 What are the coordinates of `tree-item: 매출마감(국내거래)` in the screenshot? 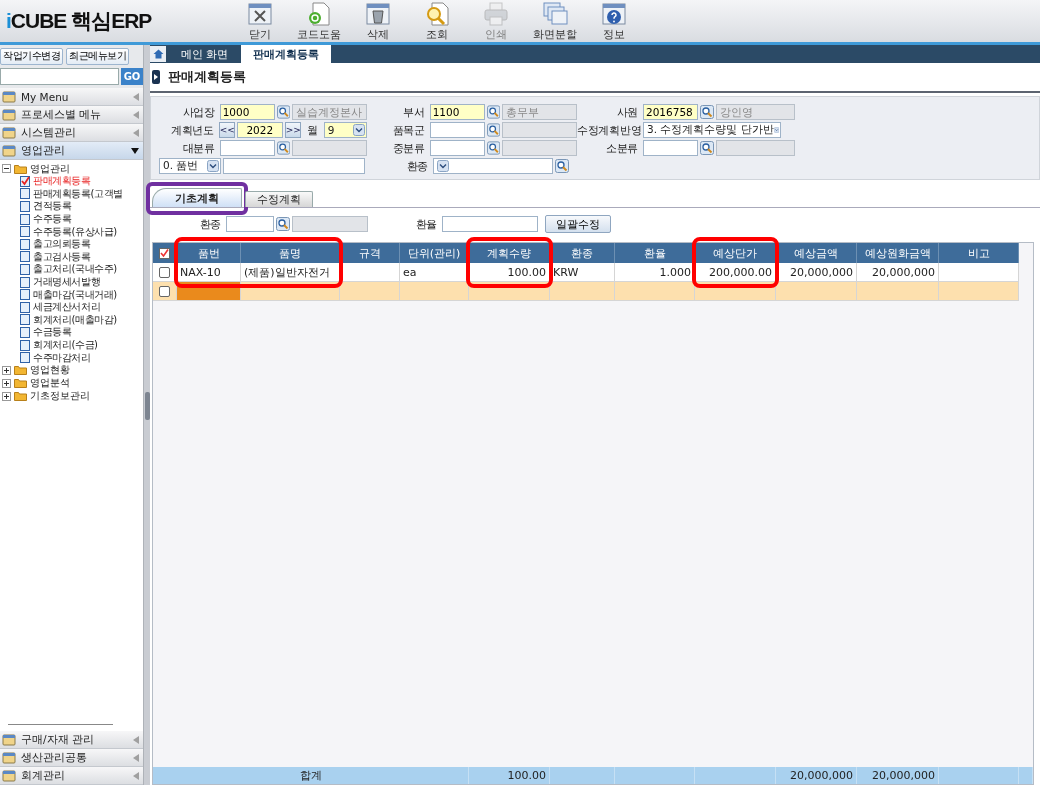 It's located at (72, 294).